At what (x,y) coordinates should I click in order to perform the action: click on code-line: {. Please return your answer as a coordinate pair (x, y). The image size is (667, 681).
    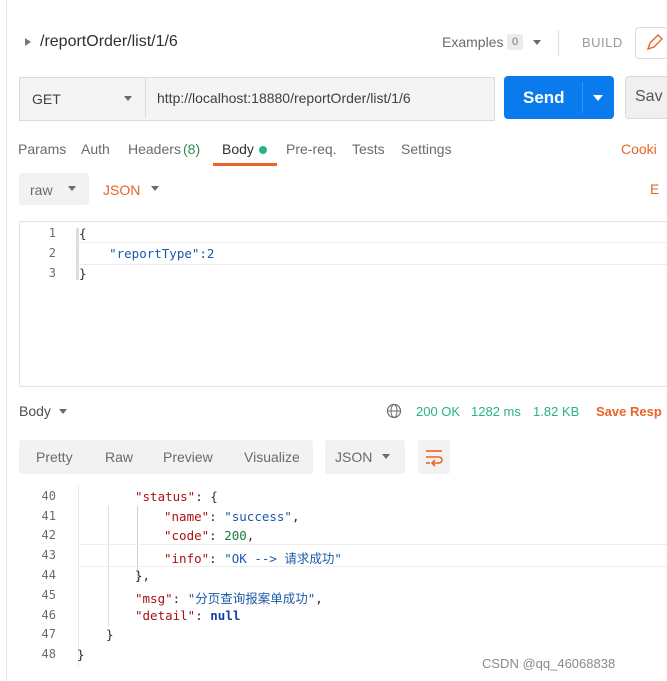
    Looking at the image, I should click on (83, 233).